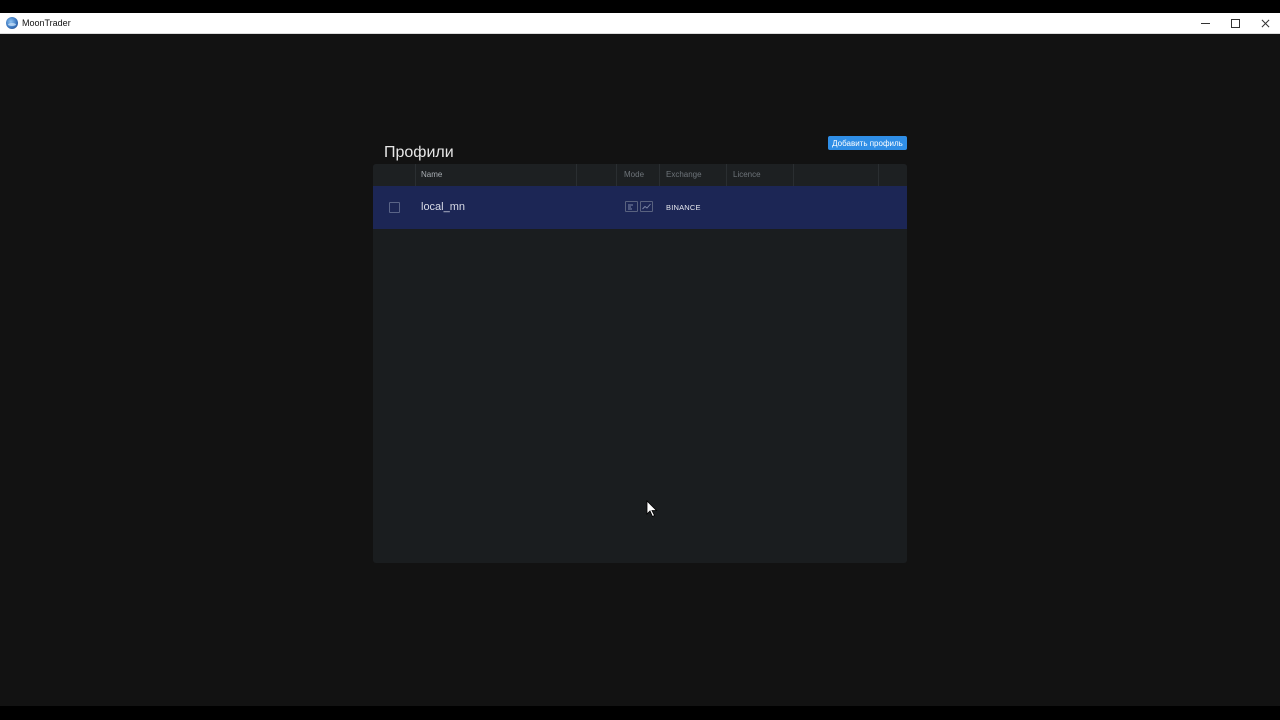 Image resolution: width=1280 pixels, height=720 pixels. What do you see at coordinates (431, 175) in the screenshot?
I see `column-header-name: Name` at bounding box center [431, 175].